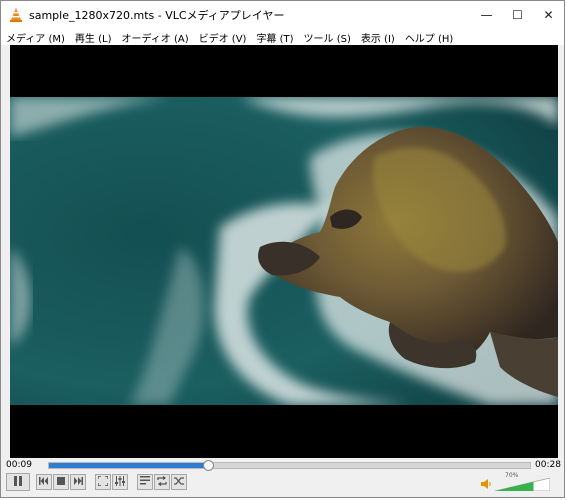 The width and height of the screenshot is (567, 500). I want to click on stop-icon, so click(61, 482).